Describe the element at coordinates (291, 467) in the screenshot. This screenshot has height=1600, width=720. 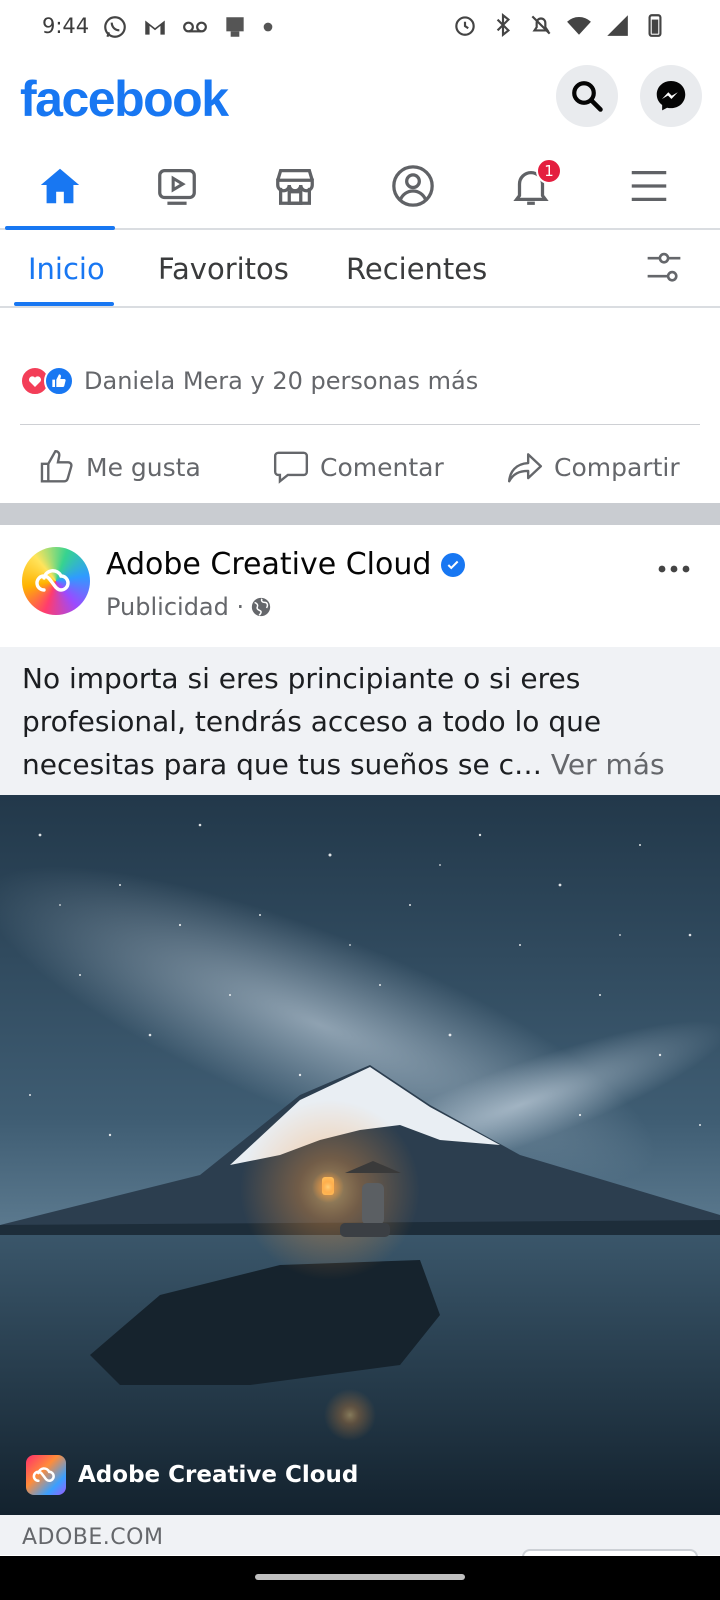
I see `comment-bubble-icon` at that location.